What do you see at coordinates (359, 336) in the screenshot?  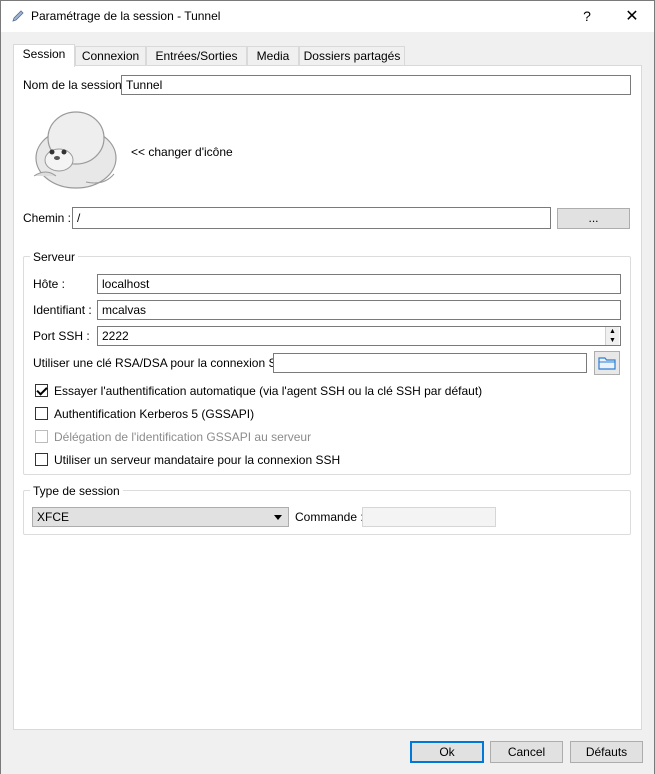 I see `port-input: 2222` at bounding box center [359, 336].